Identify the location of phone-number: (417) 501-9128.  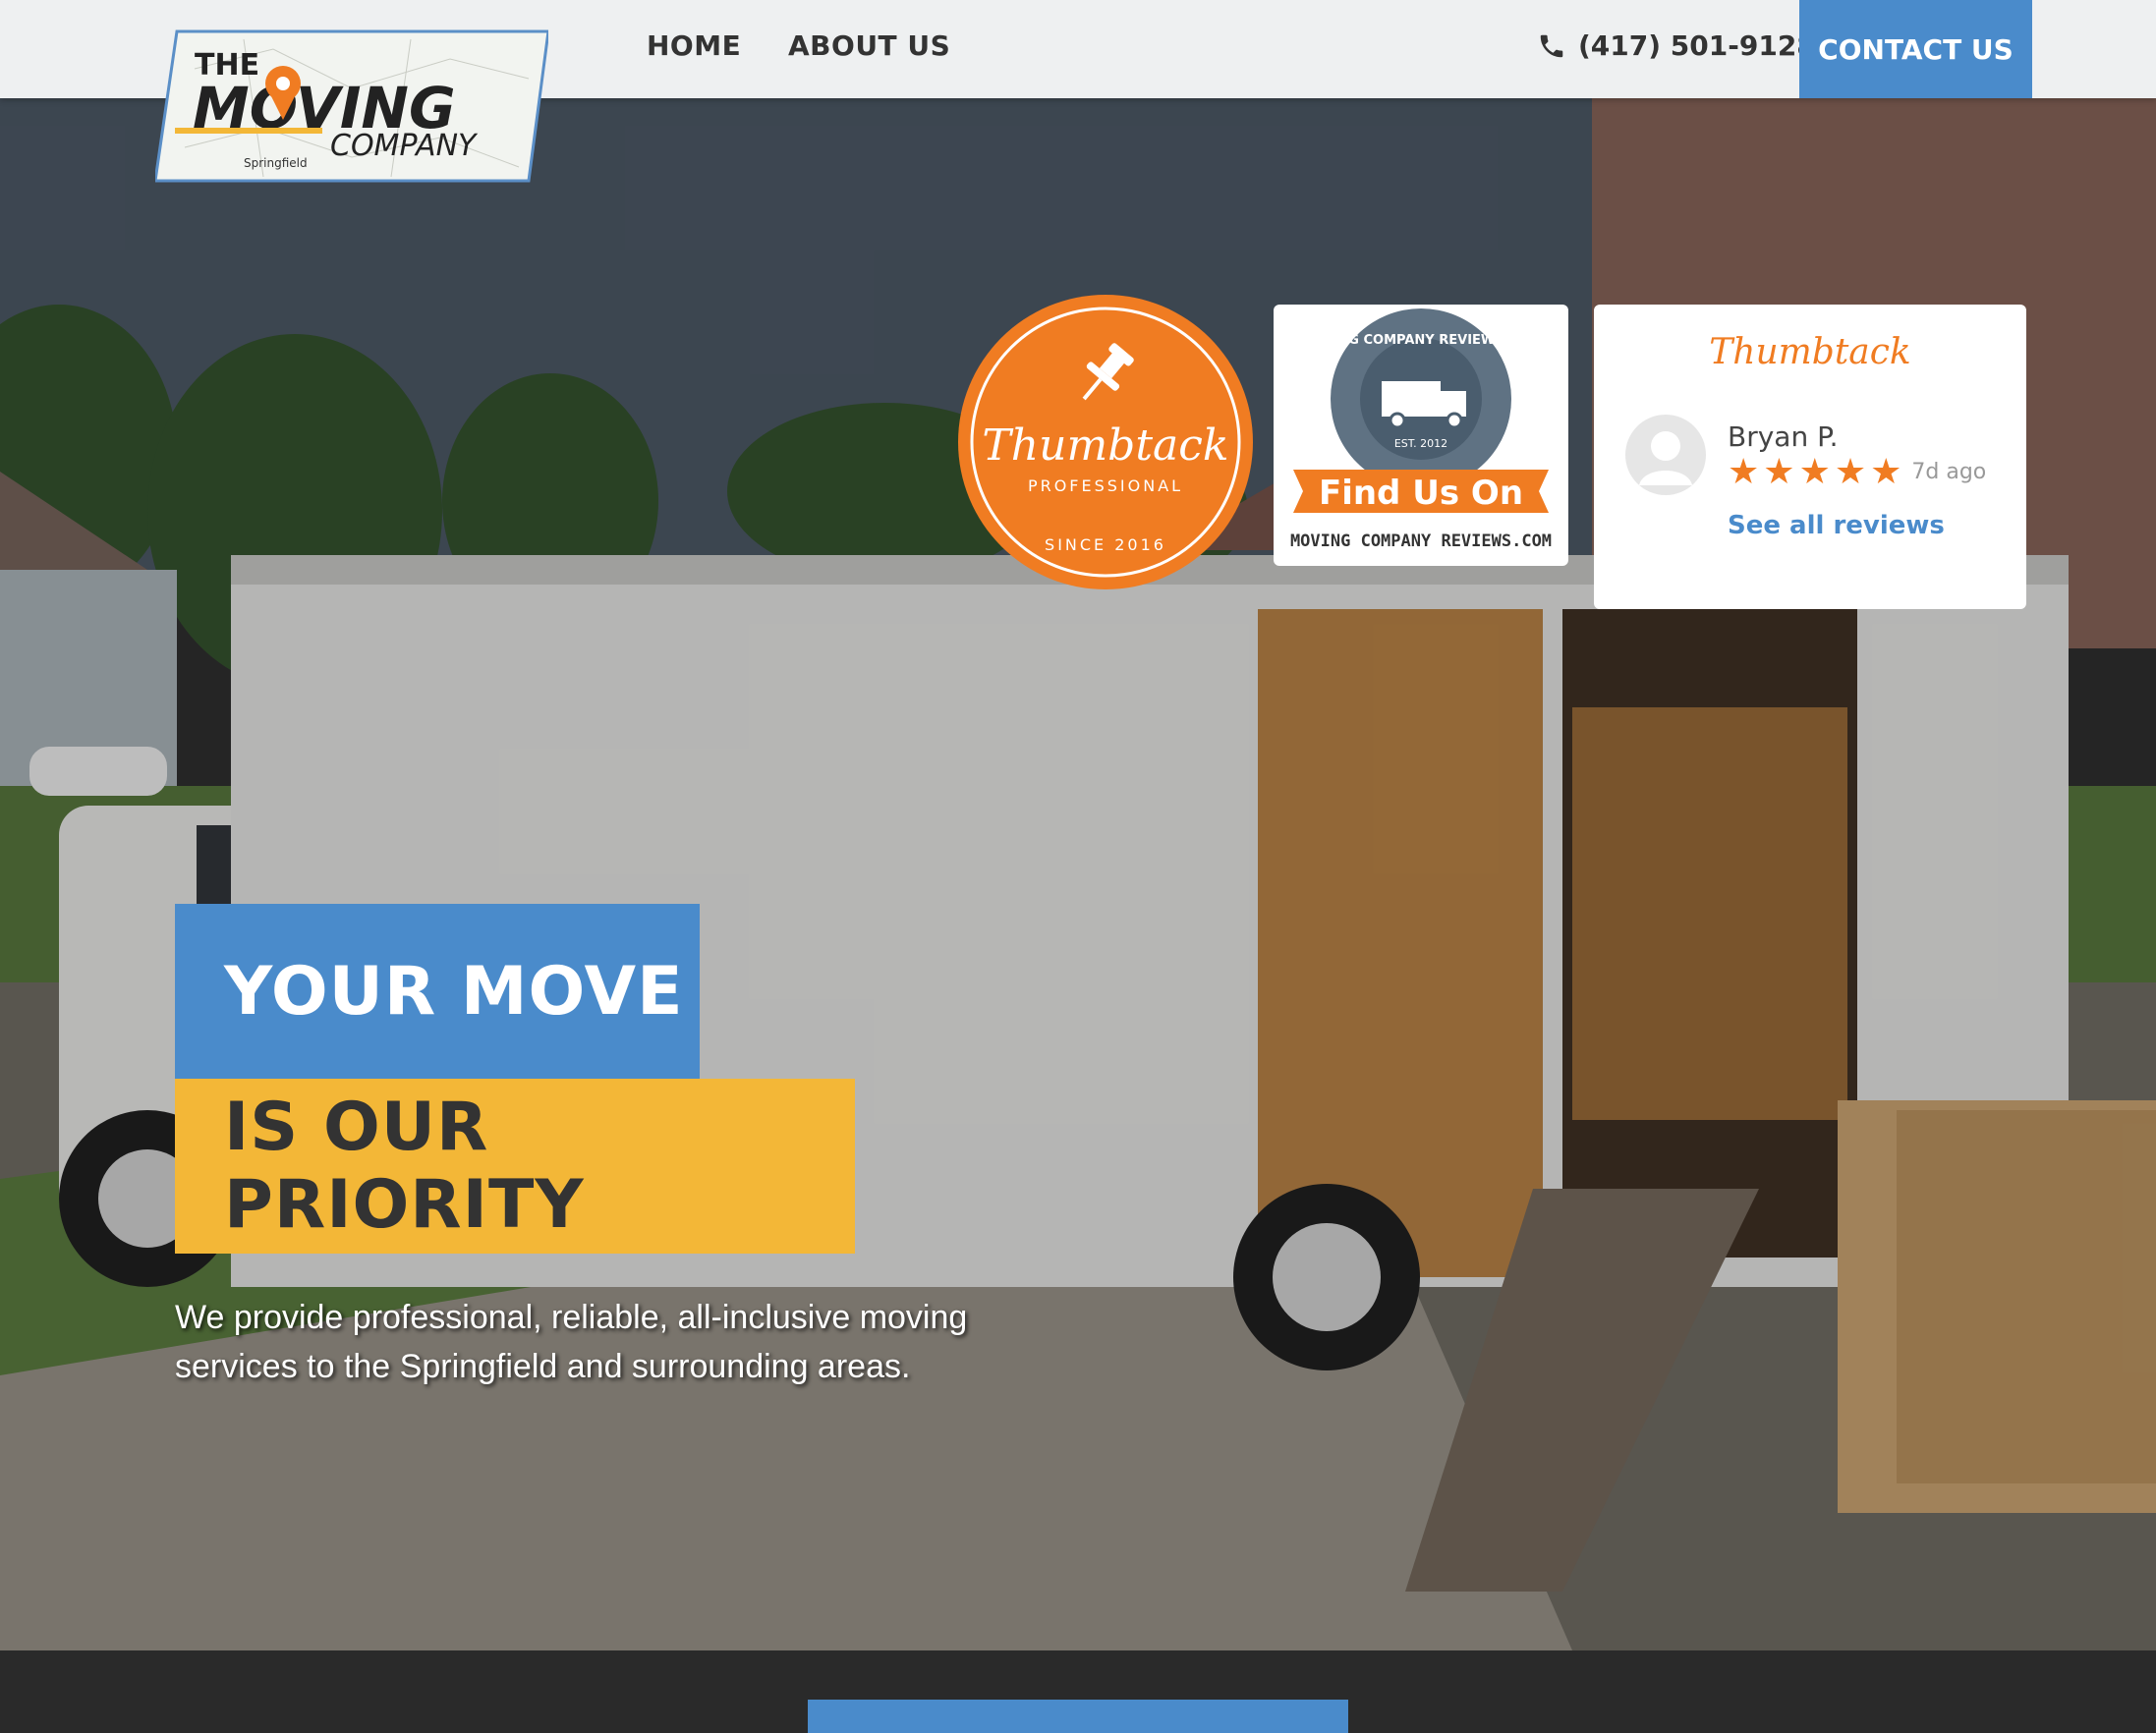
(1676, 45).